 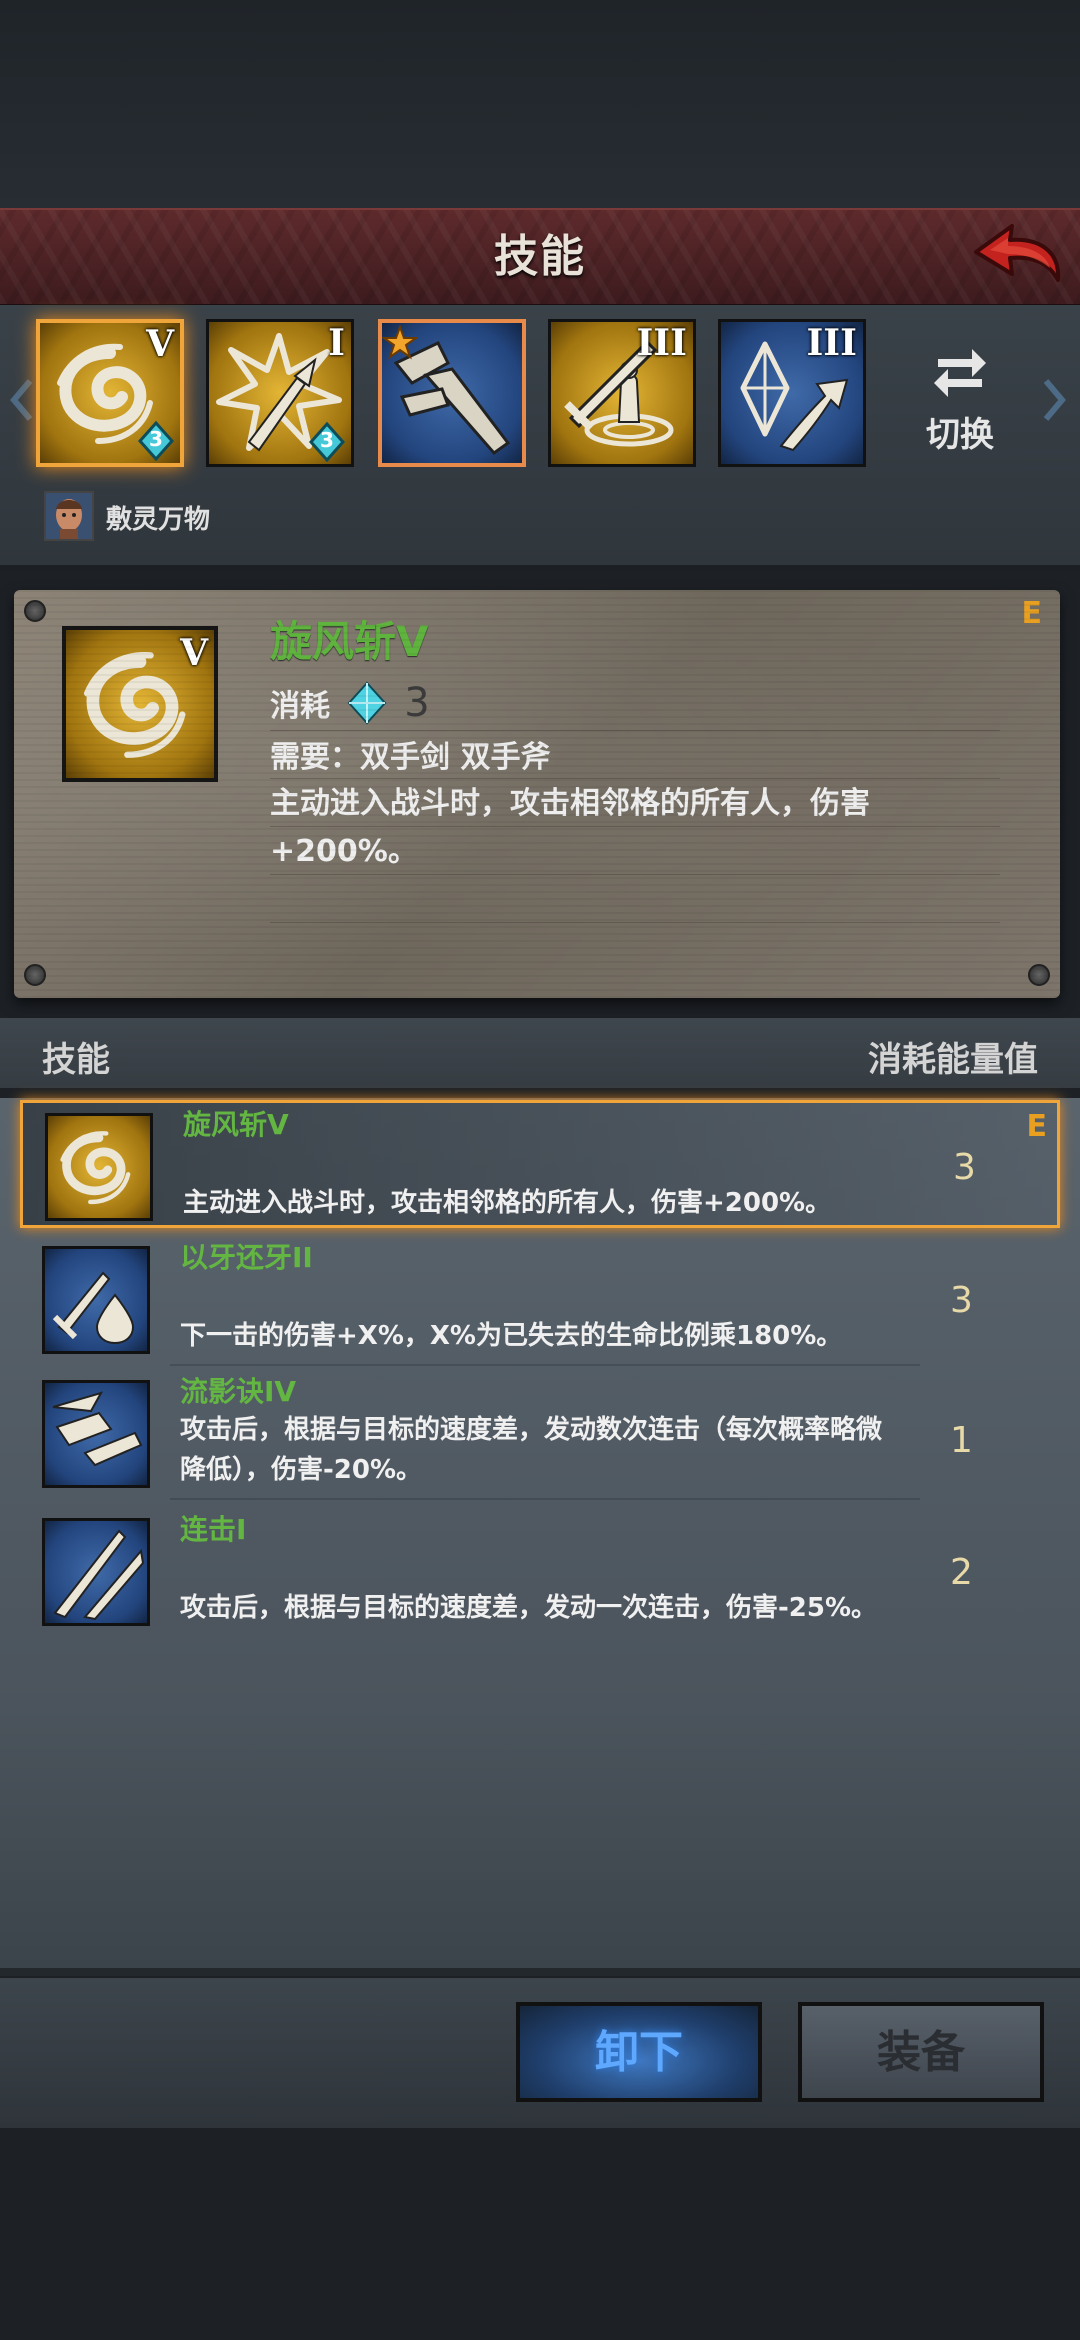 What do you see at coordinates (110, 393) in the screenshot?
I see `skill-slot-1: V 3` at bounding box center [110, 393].